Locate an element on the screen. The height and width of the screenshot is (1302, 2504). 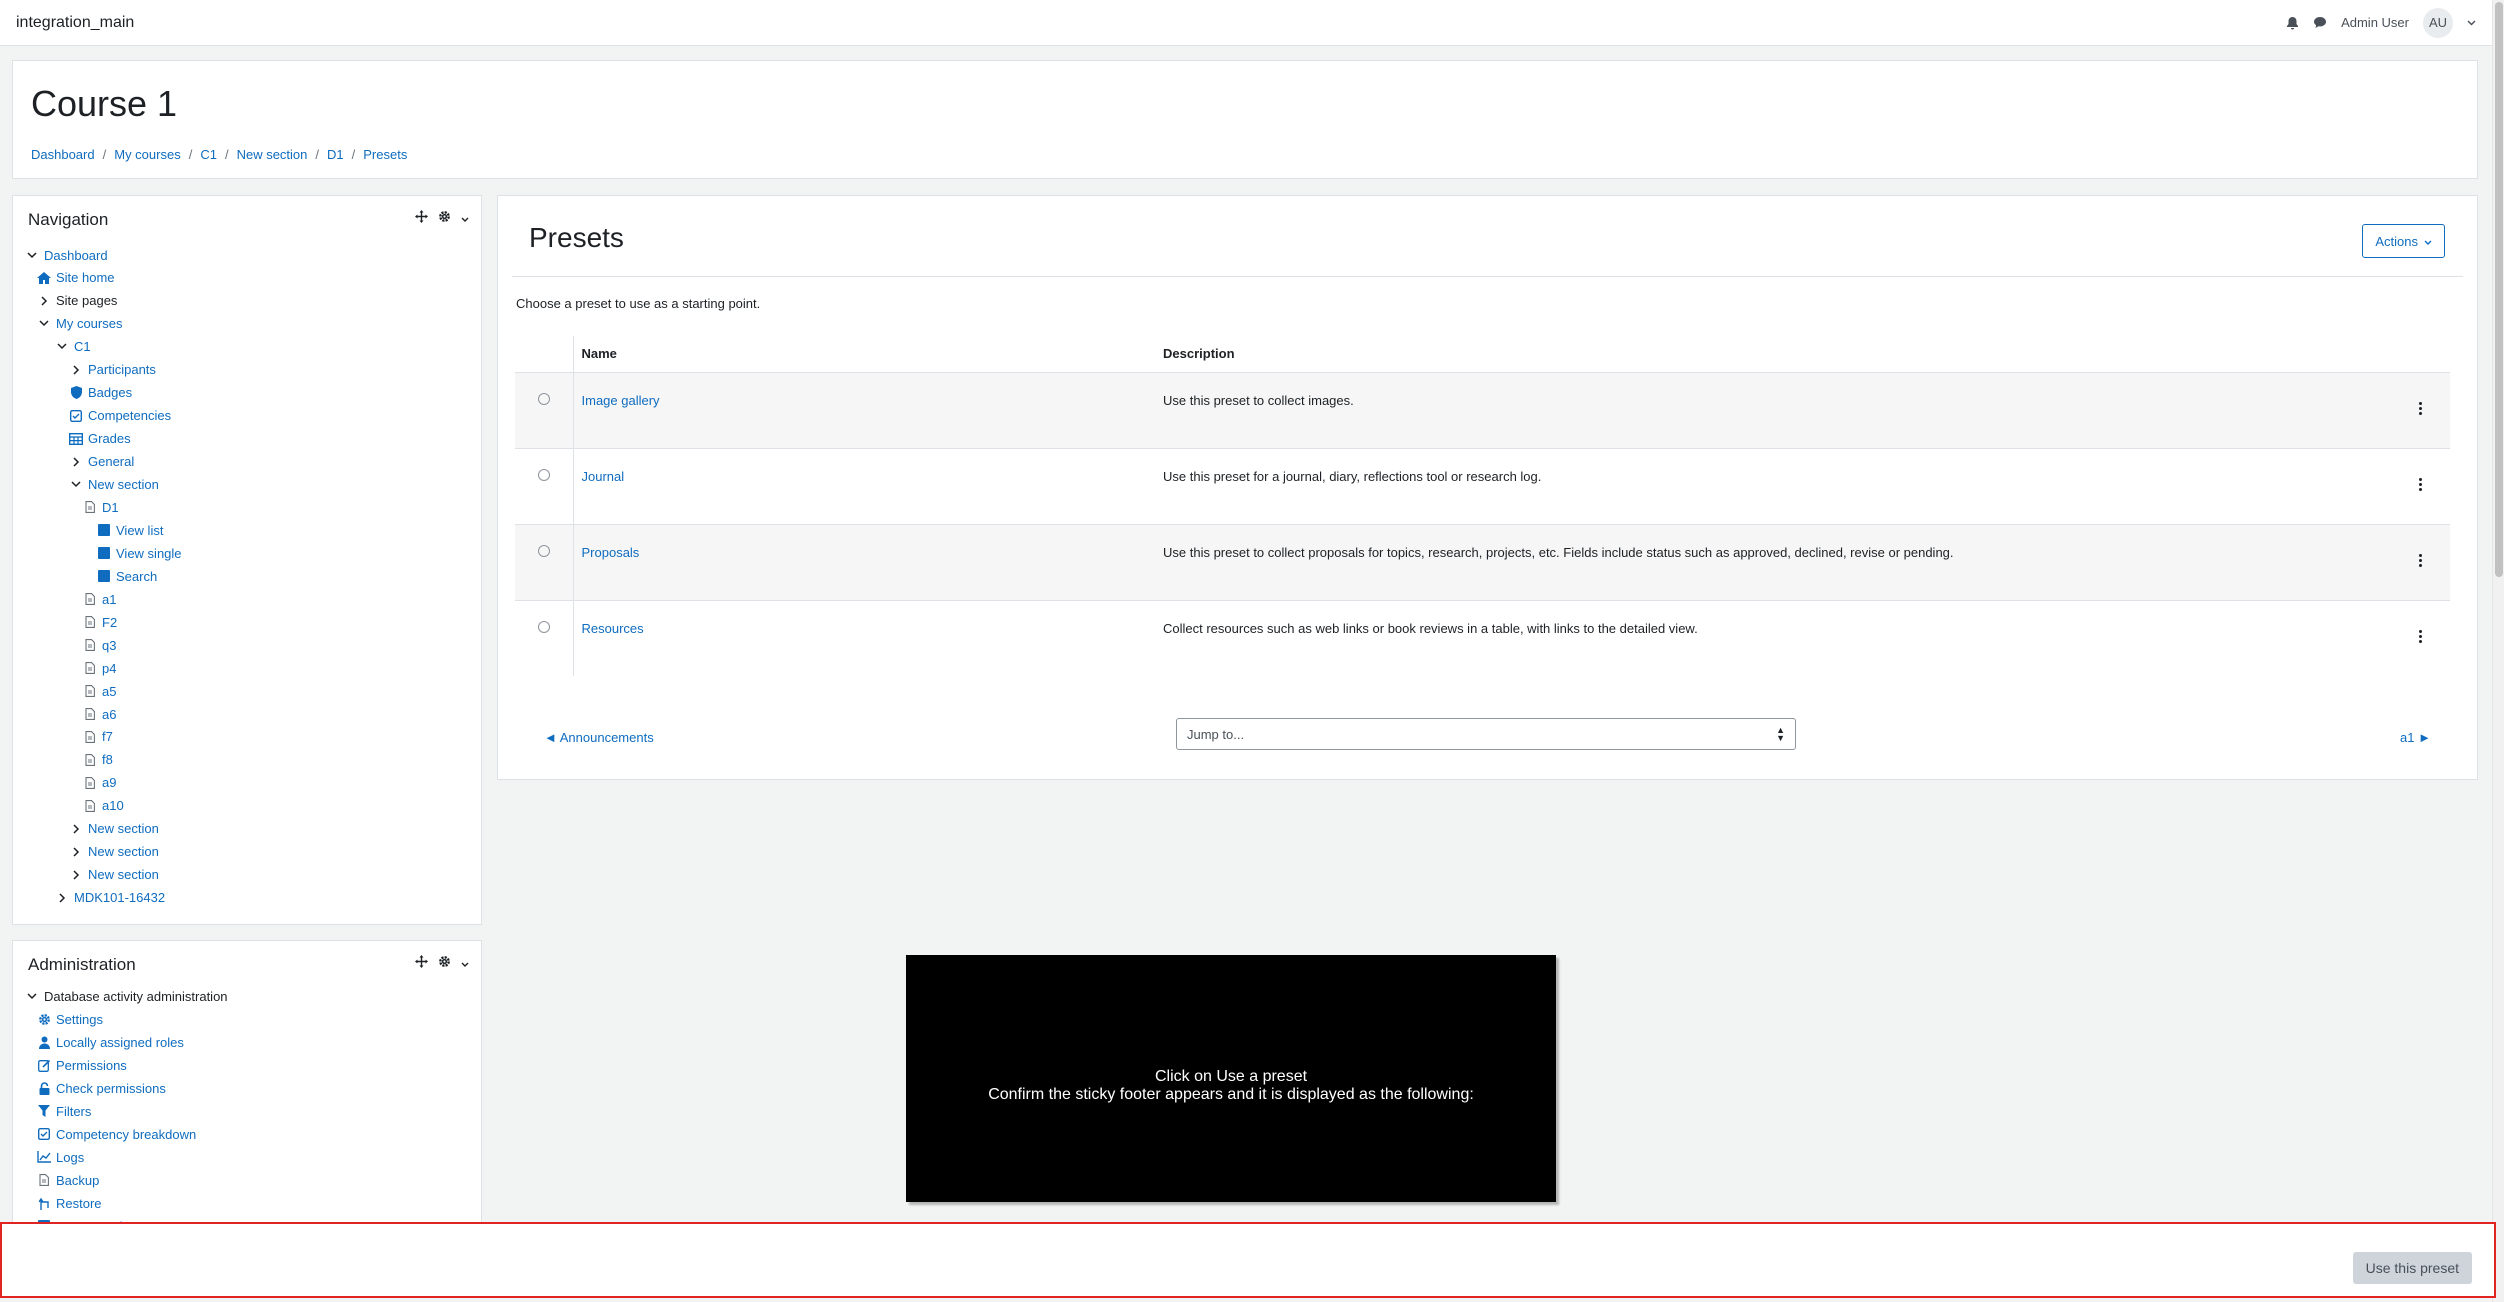
tree-item: My courses is located at coordinates (79, 324).